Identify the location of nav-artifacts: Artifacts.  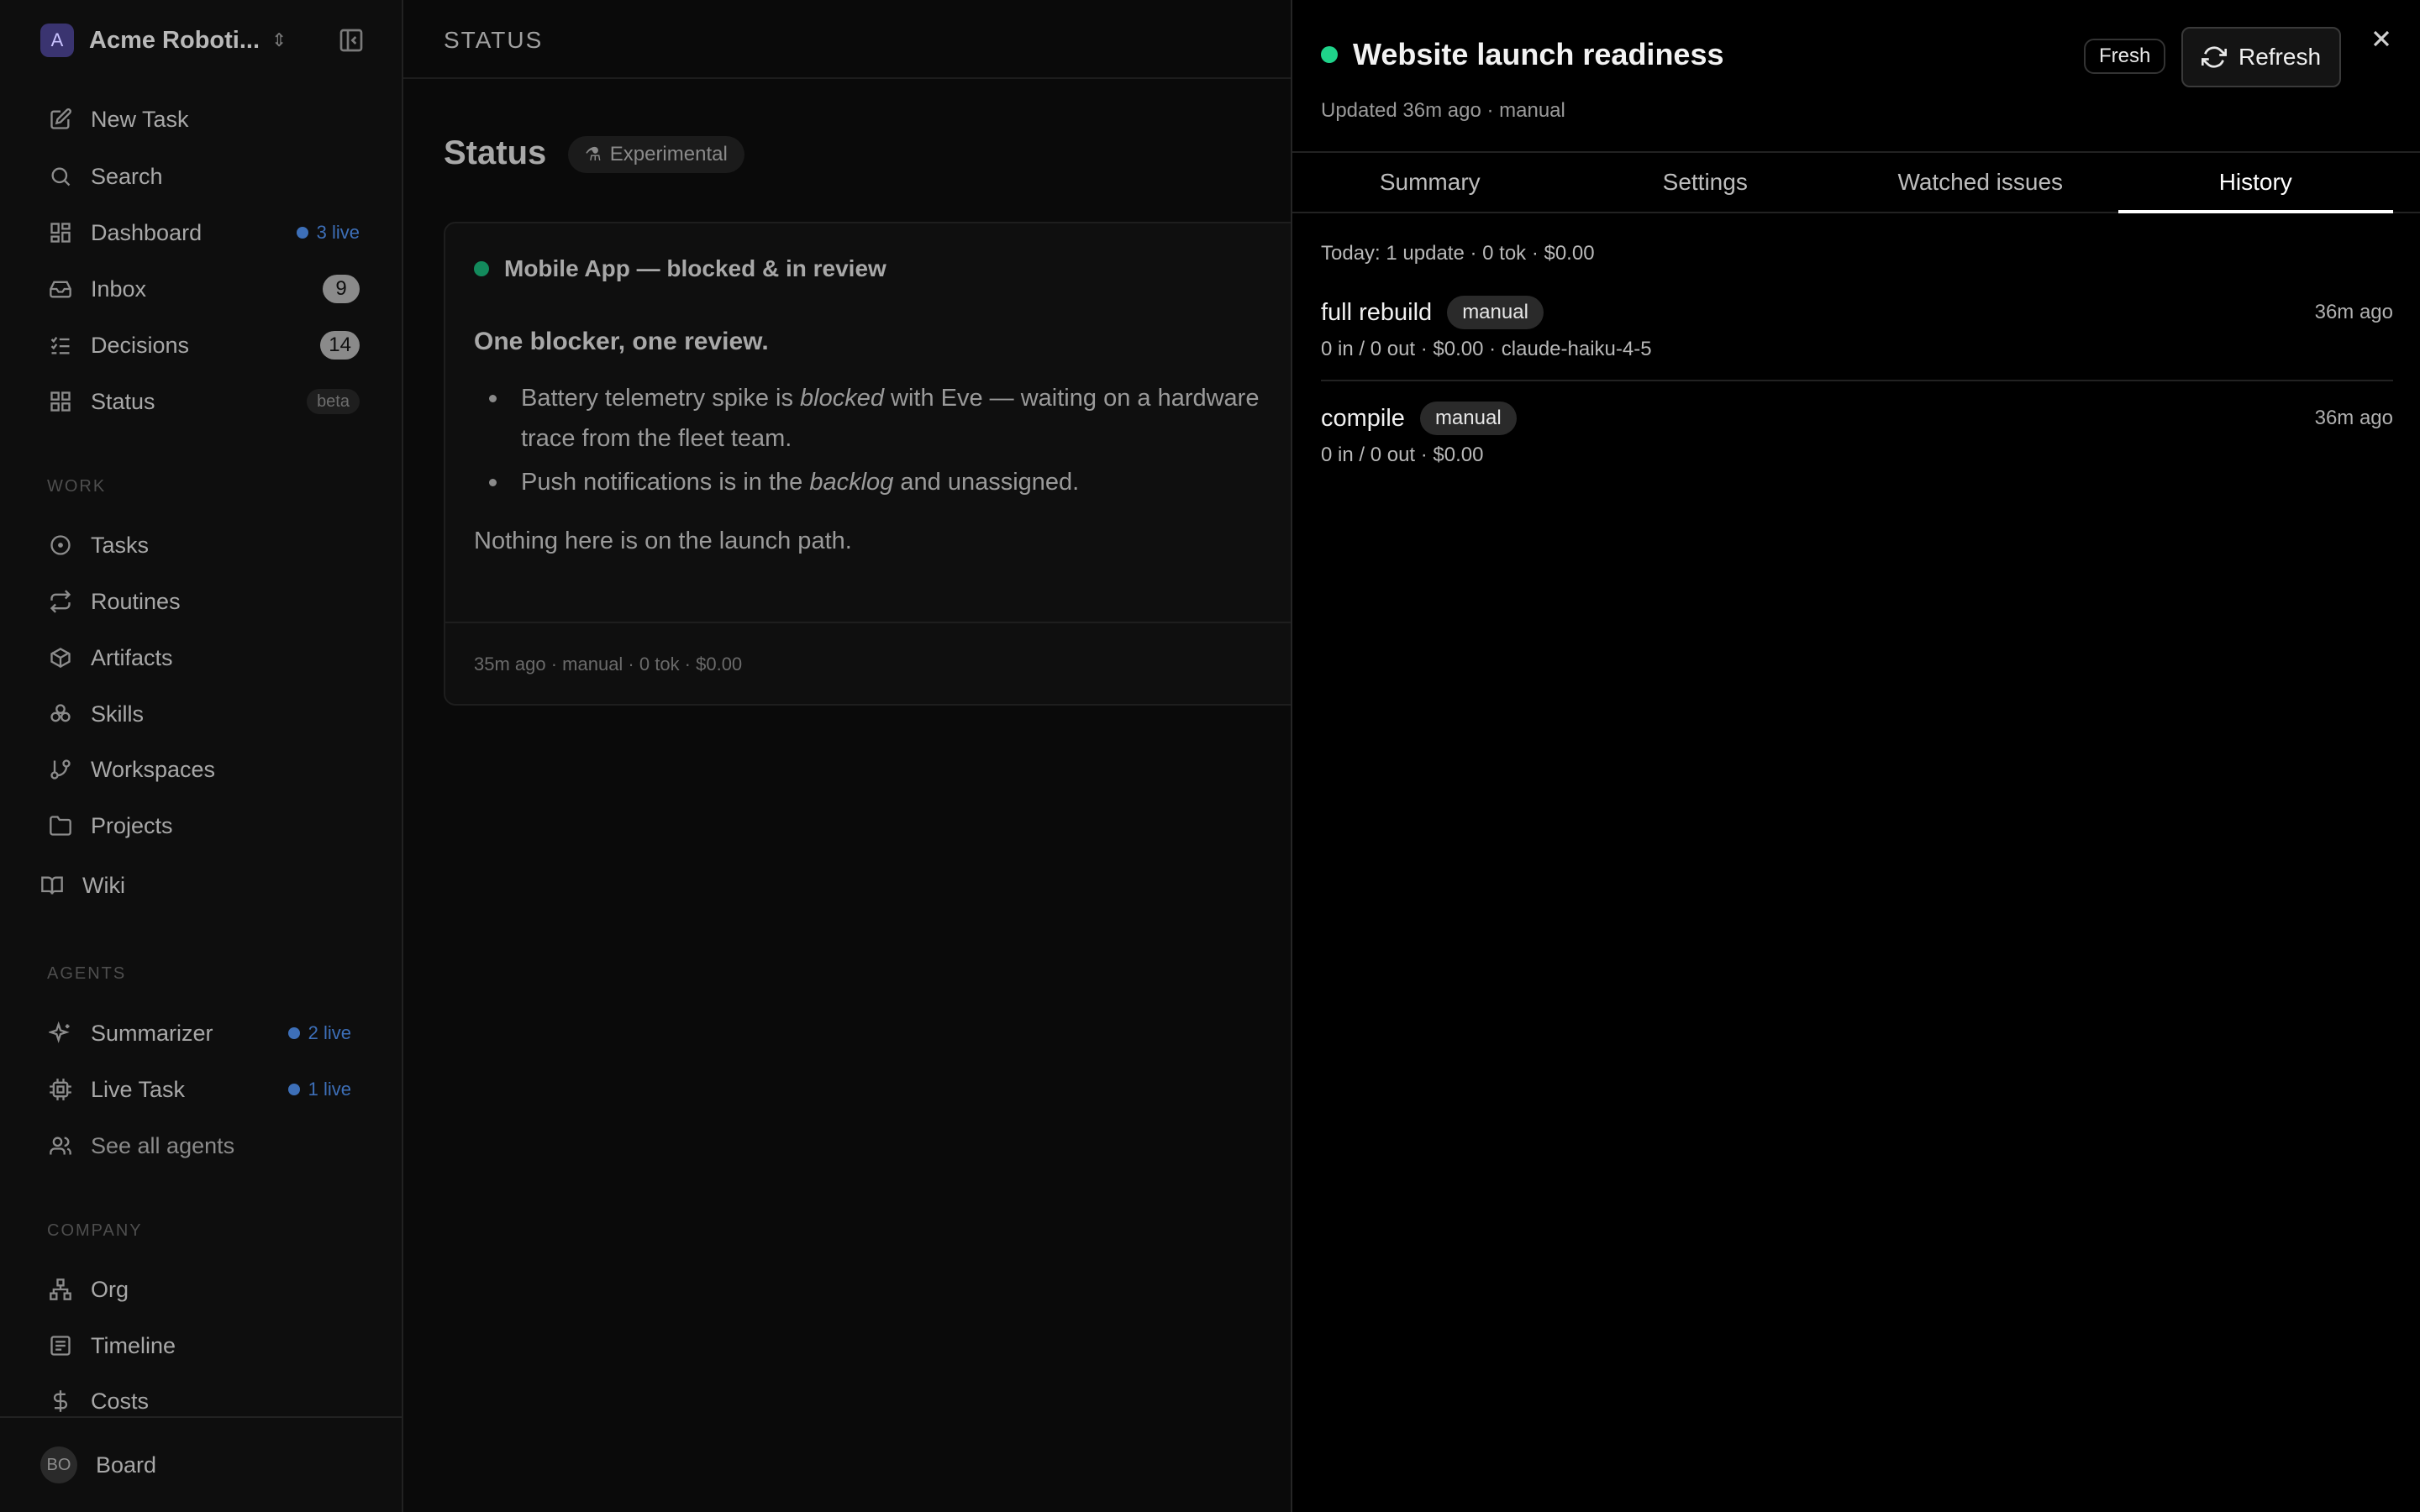
(203, 657).